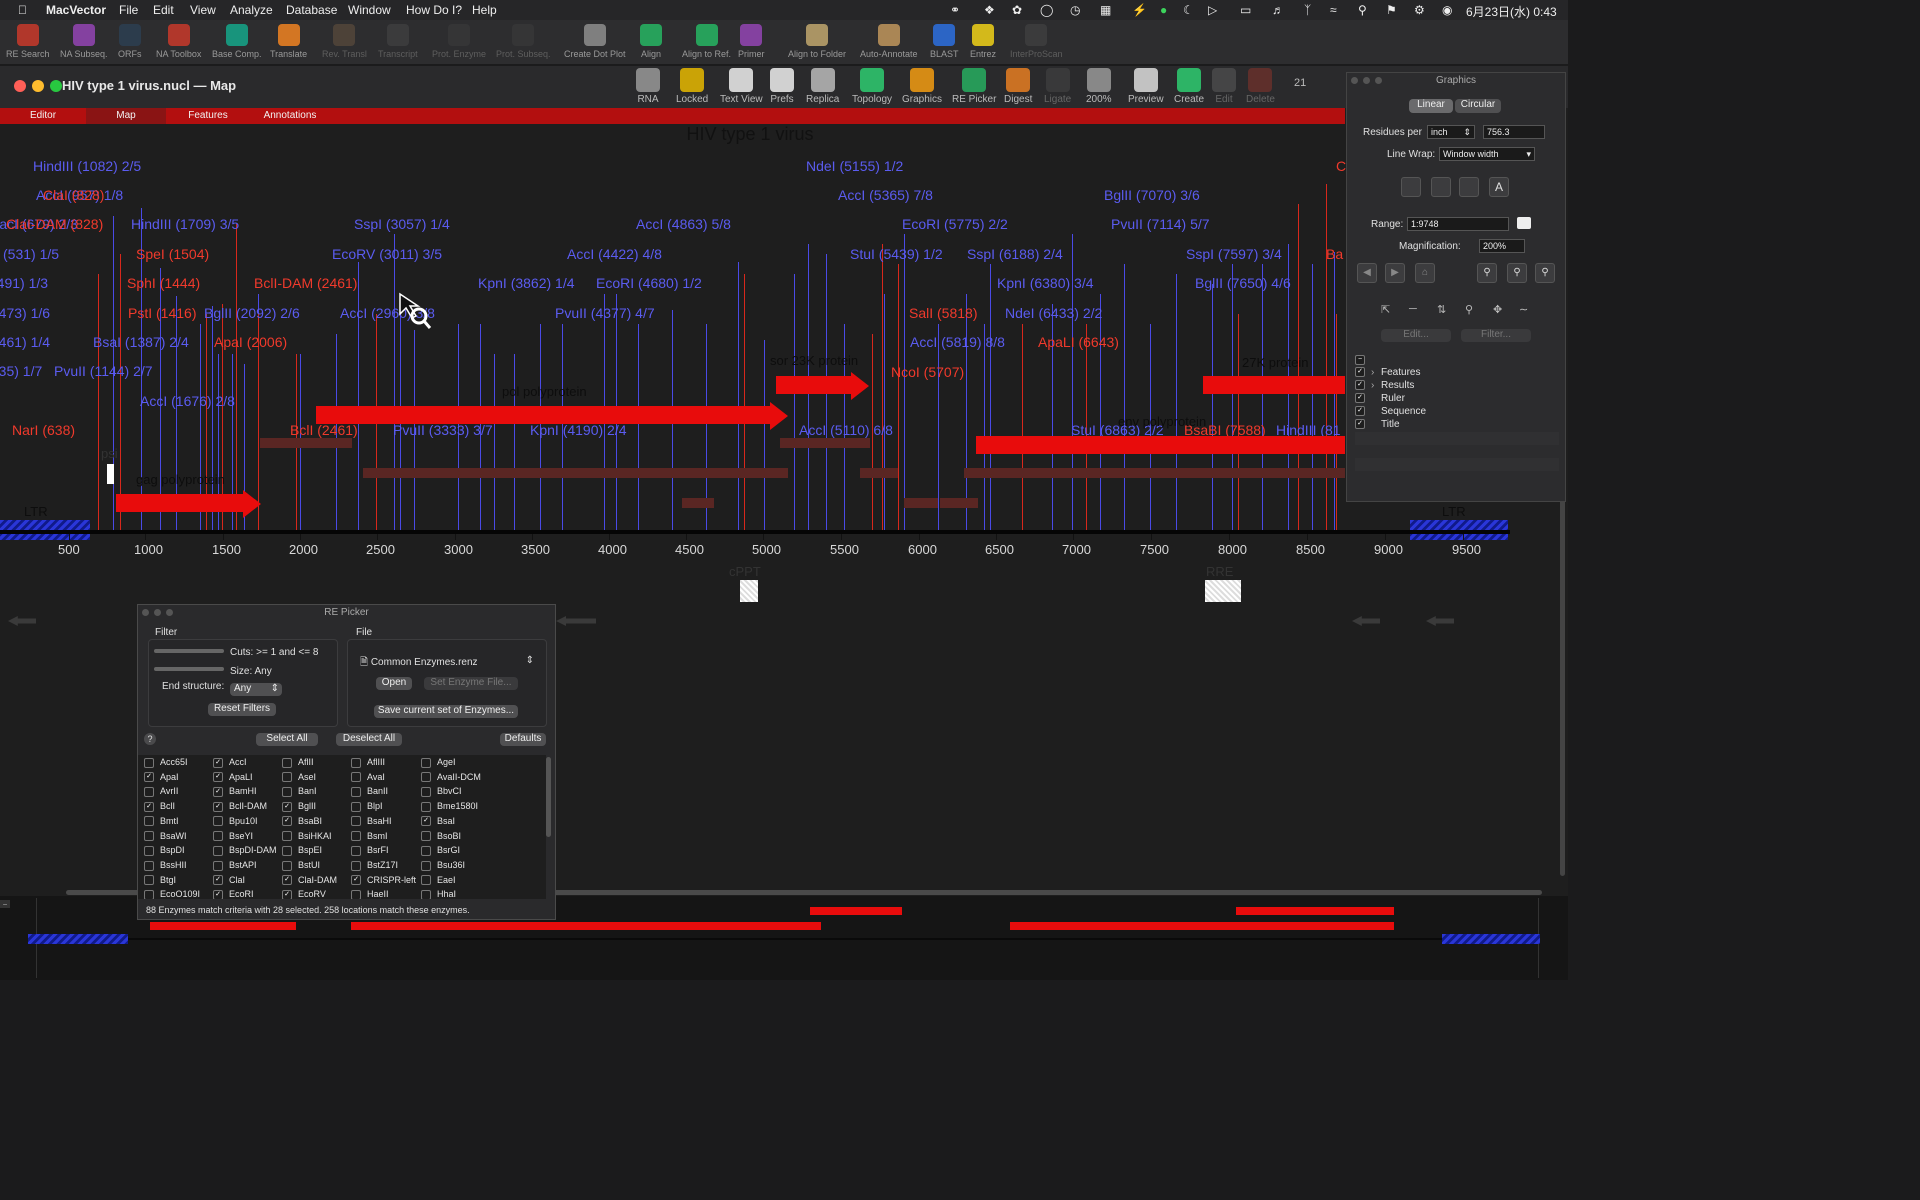 The height and width of the screenshot is (1200, 1920). I want to click on print-layout-icon, so click(1469, 187).